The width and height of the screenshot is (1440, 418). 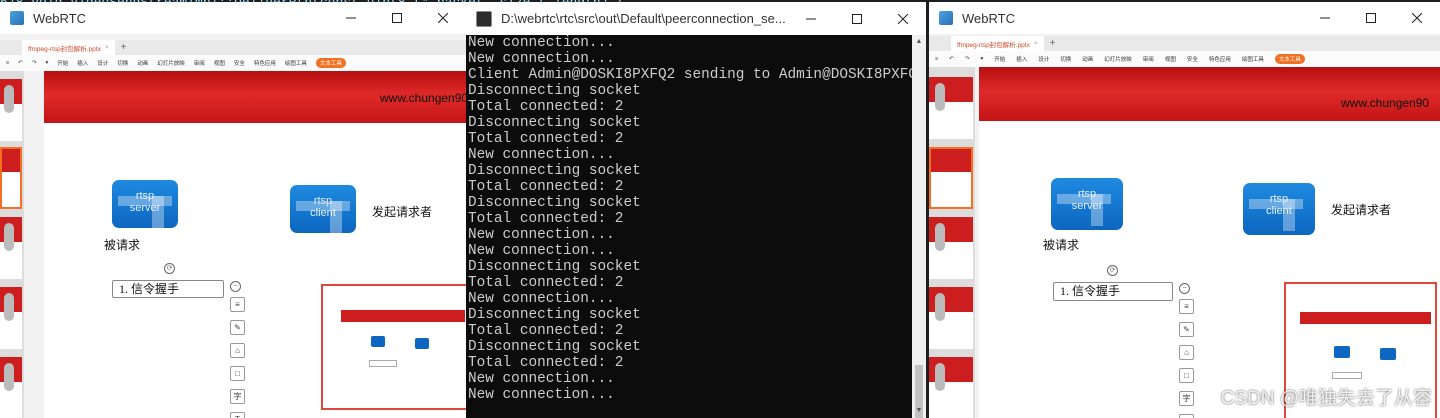 I want to click on rtsp-server-block: rtsp server, so click(x=1087, y=204).